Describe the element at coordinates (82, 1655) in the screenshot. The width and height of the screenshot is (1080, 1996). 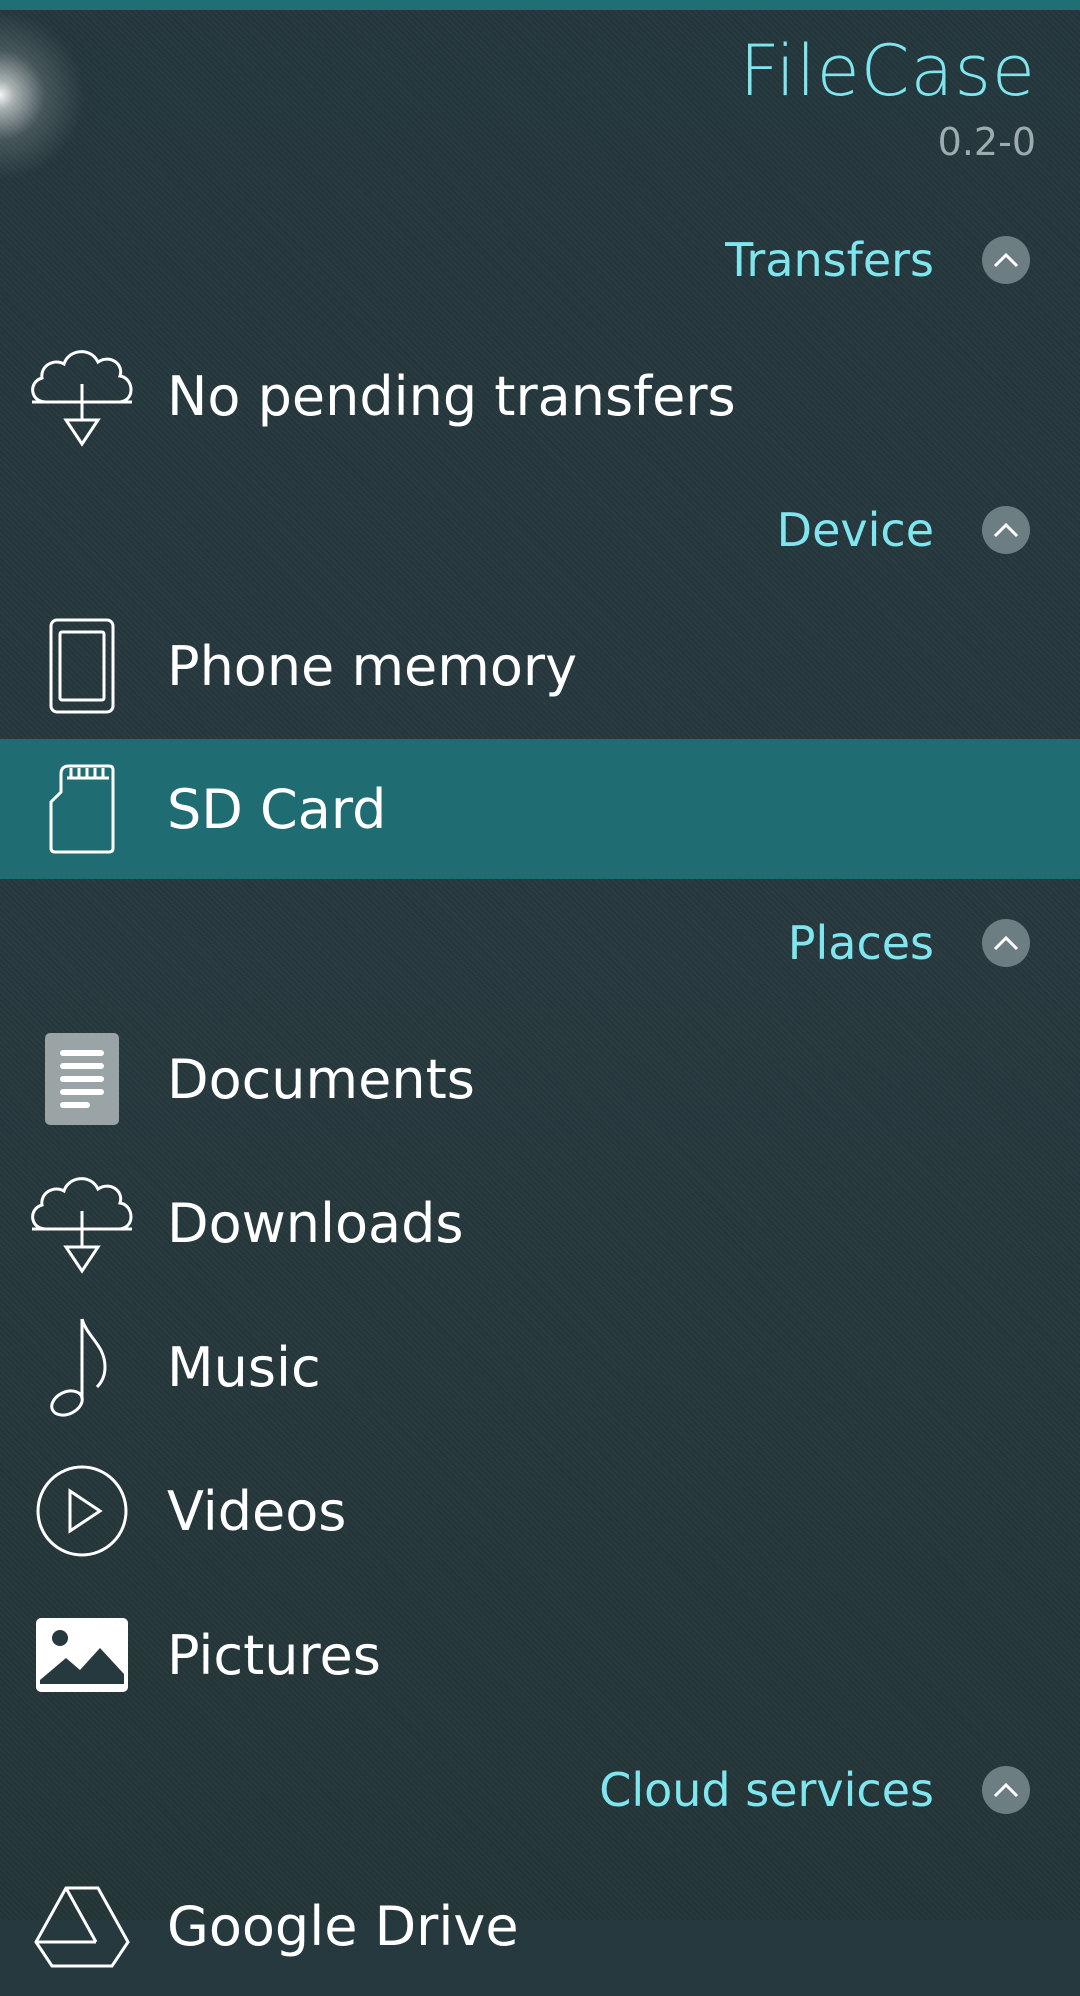
I see `picture-icon` at that location.